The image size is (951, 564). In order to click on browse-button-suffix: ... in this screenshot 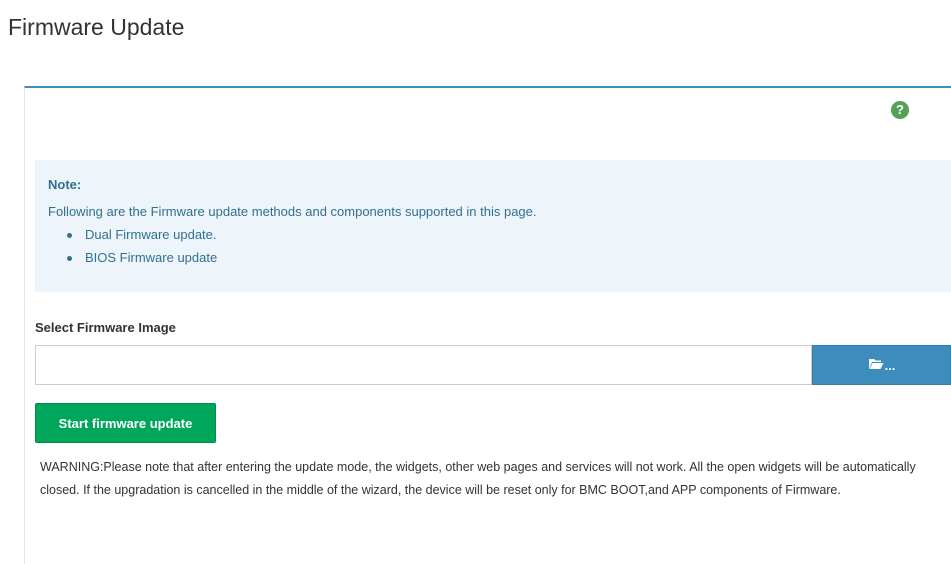, I will do `click(890, 365)`.